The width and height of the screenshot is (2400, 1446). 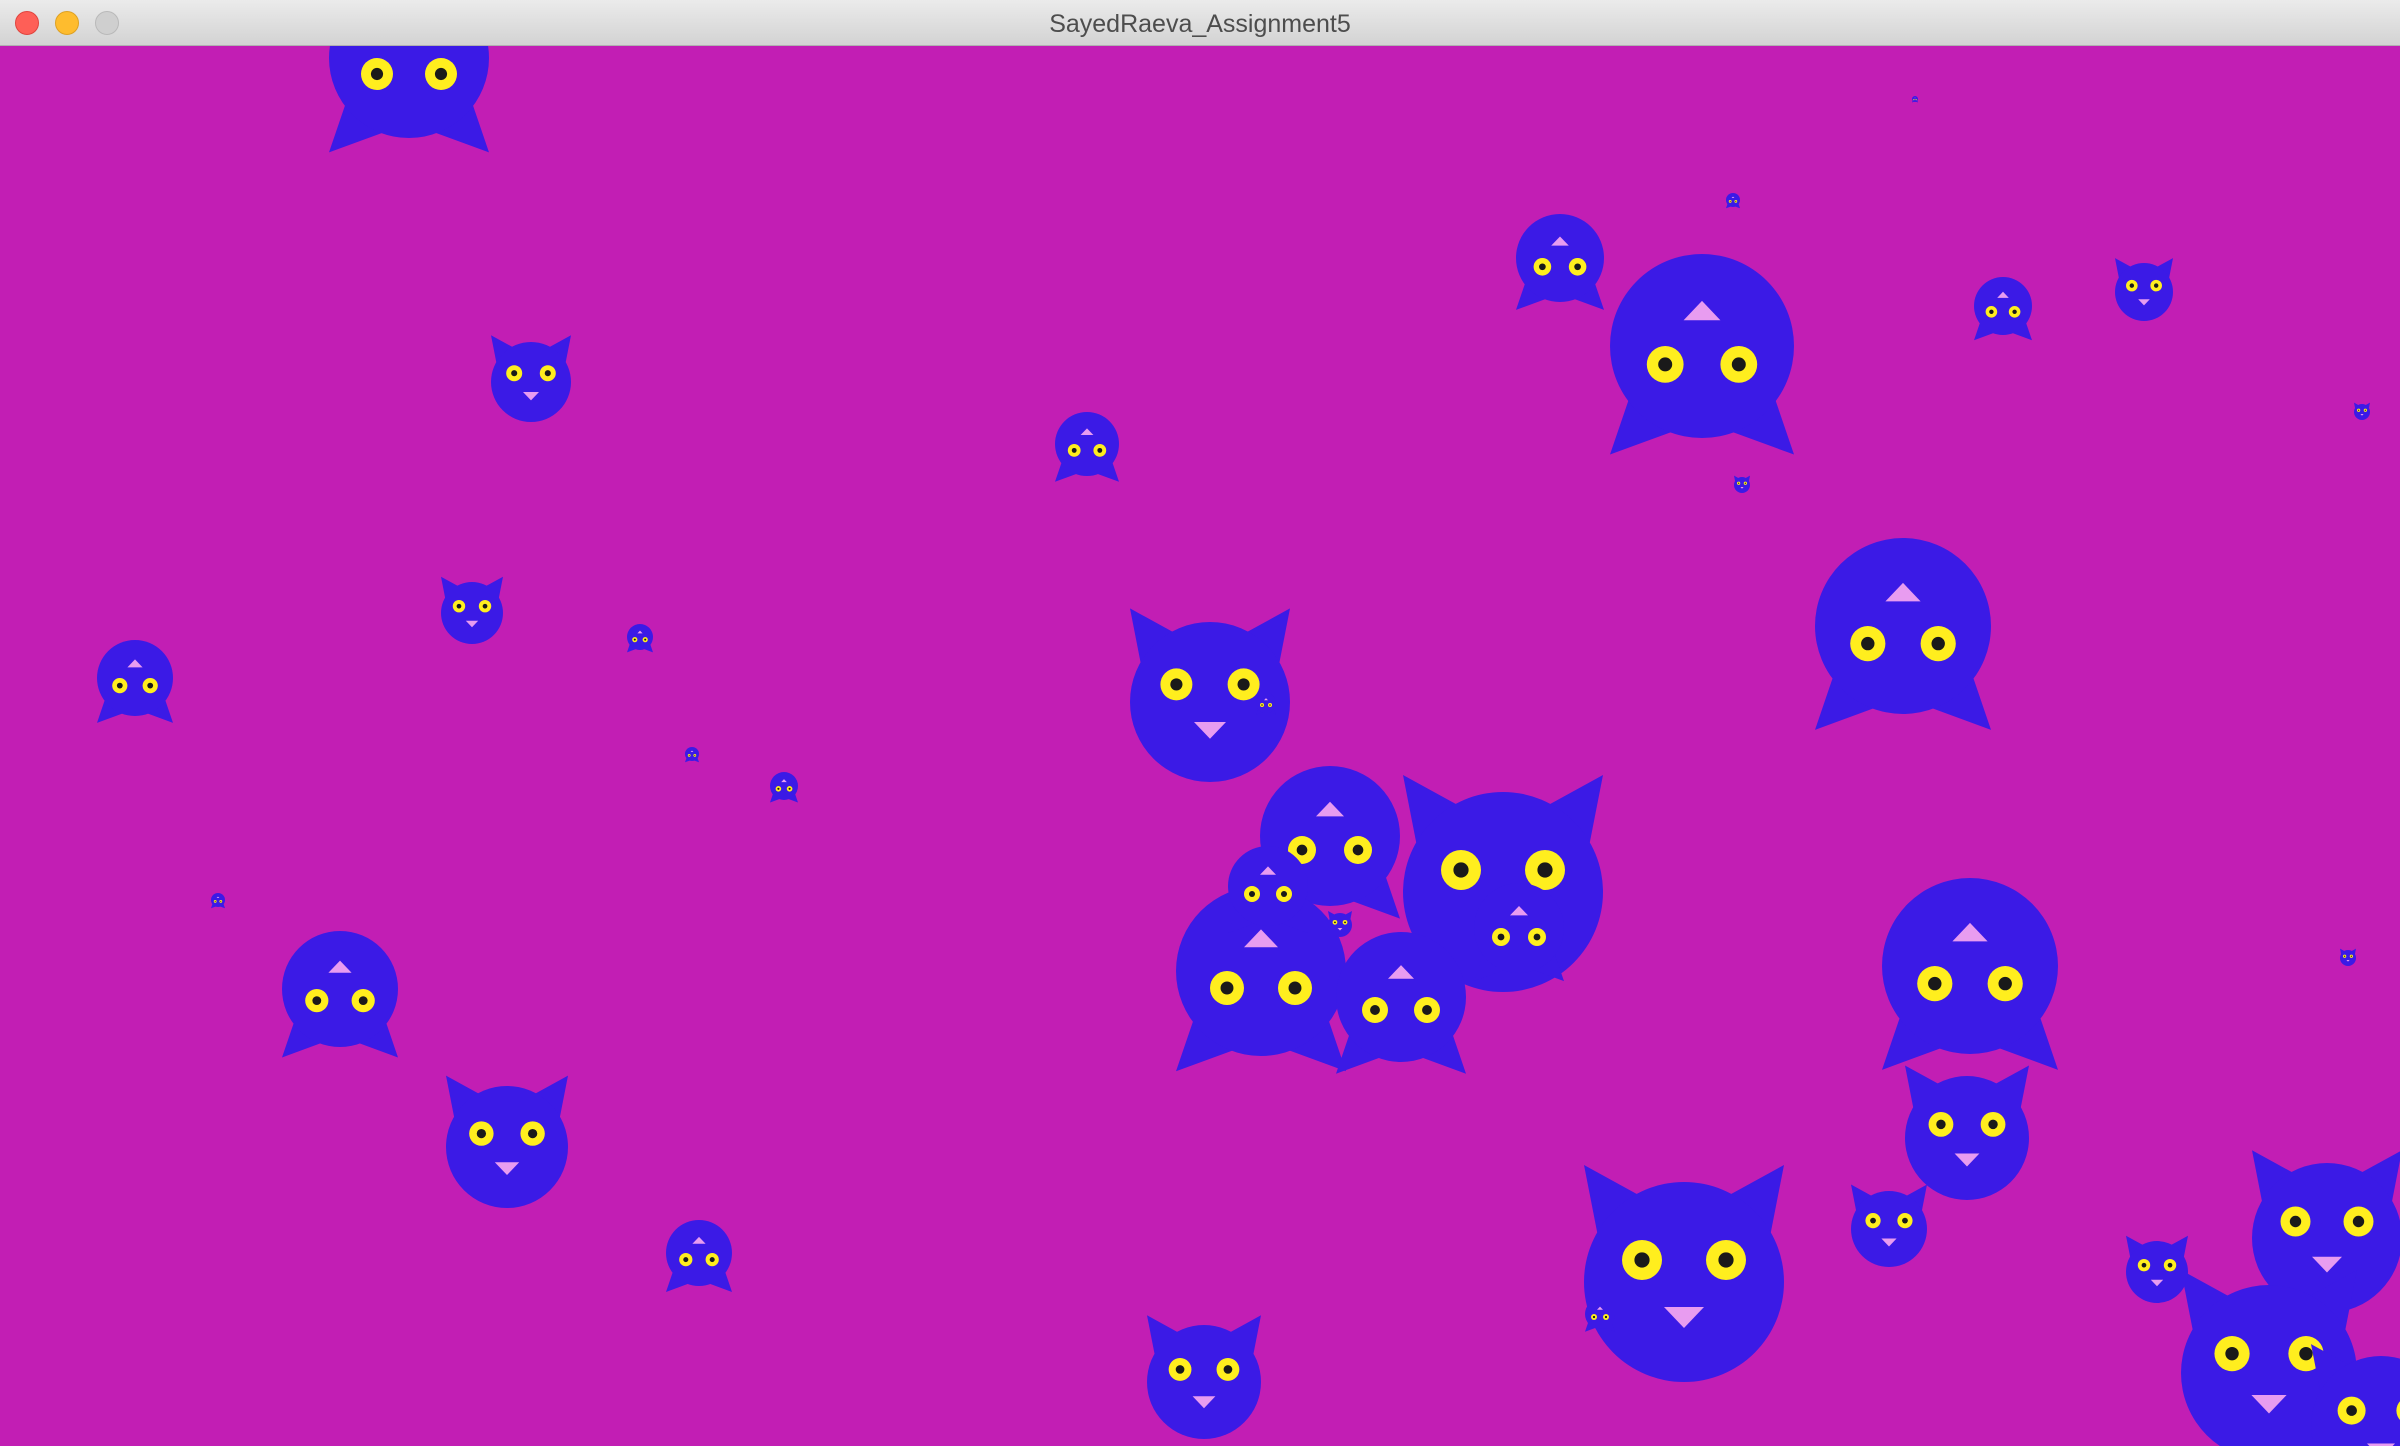 I want to click on title-bar: SayedRaeva_Assignment5, so click(x=1200, y=23).